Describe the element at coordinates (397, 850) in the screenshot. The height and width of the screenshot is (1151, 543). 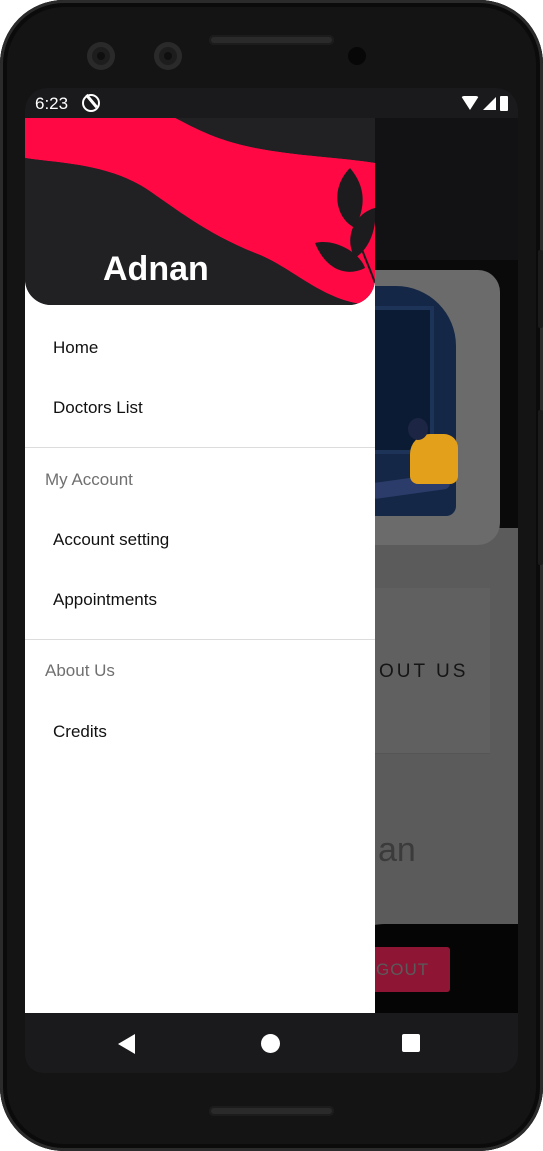
I see `background-name-text: an` at that location.